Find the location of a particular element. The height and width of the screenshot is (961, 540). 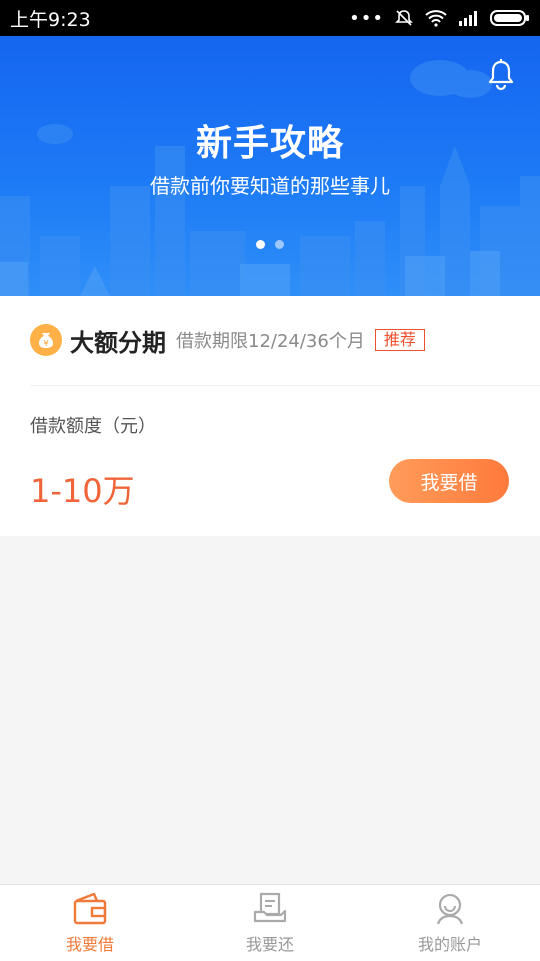

tab-account: 我的账户 is located at coordinates (450, 923).